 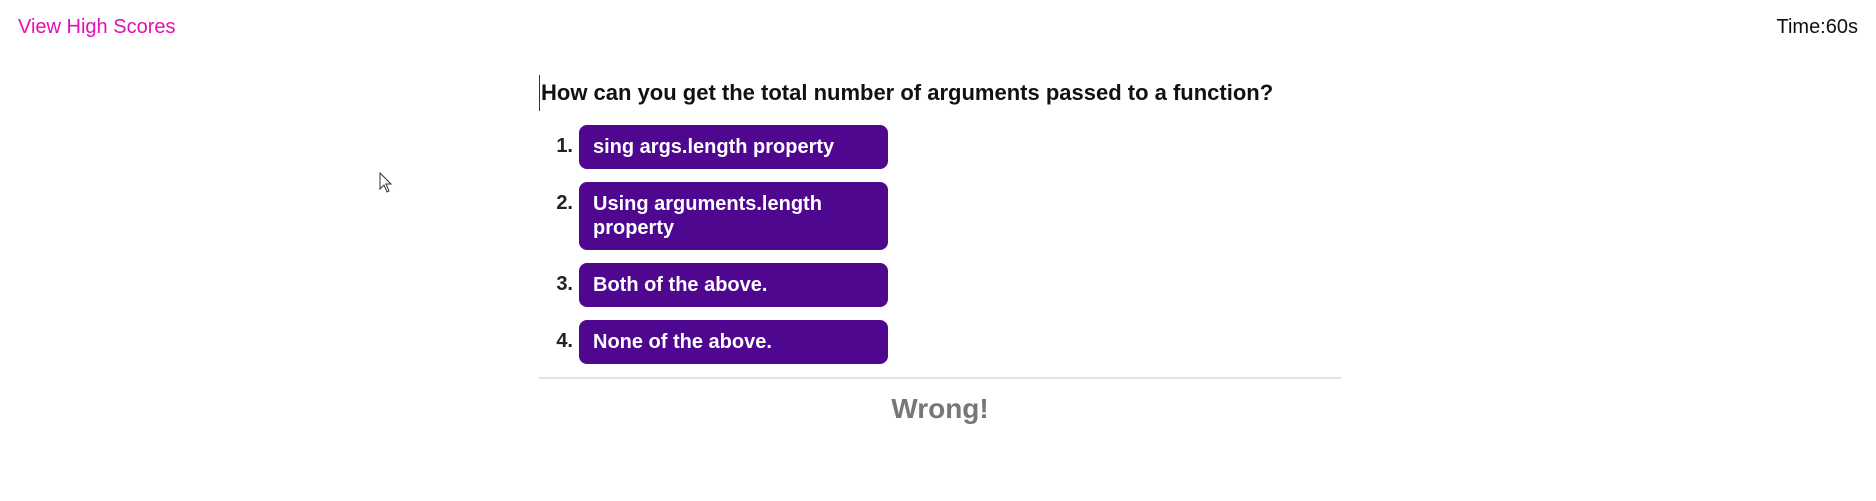 I want to click on mouse-pointer-icon, so click(x=386, y=182).